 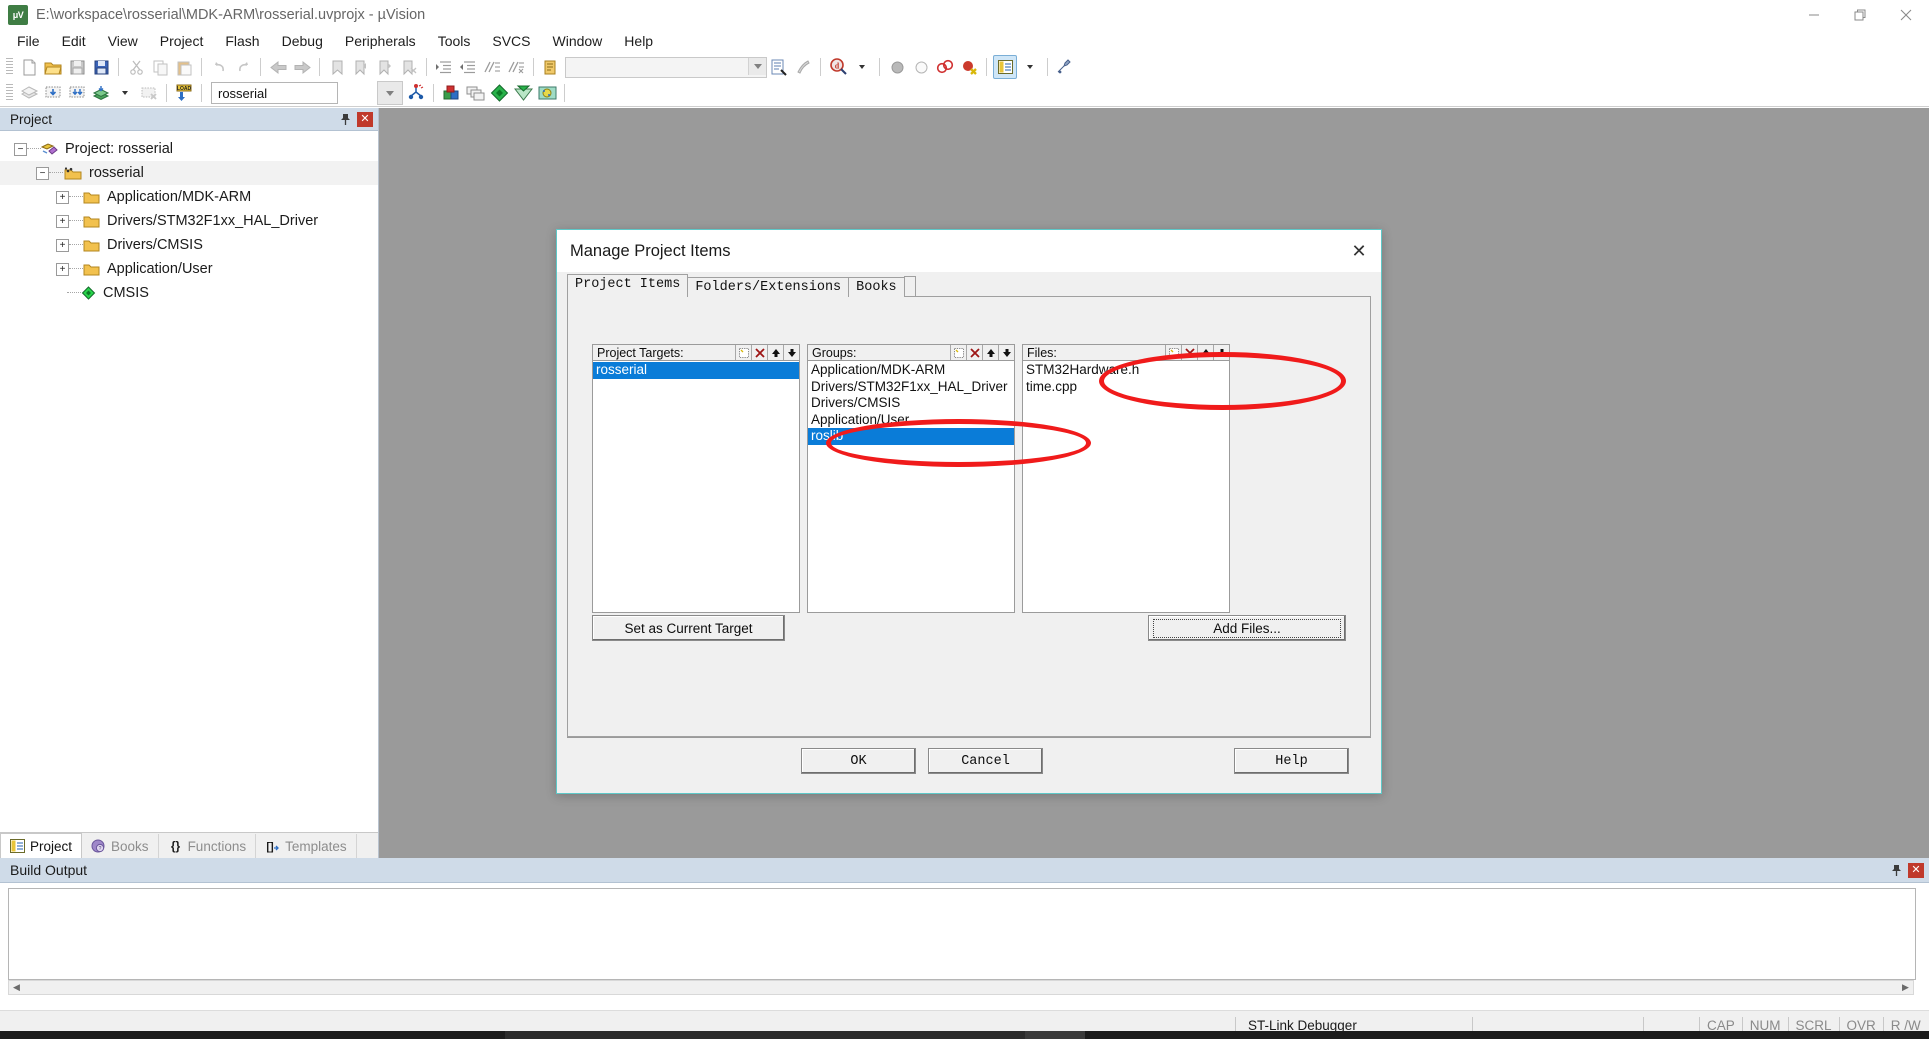 I want to click on list-item: roslib, so click(x=911, y=436).